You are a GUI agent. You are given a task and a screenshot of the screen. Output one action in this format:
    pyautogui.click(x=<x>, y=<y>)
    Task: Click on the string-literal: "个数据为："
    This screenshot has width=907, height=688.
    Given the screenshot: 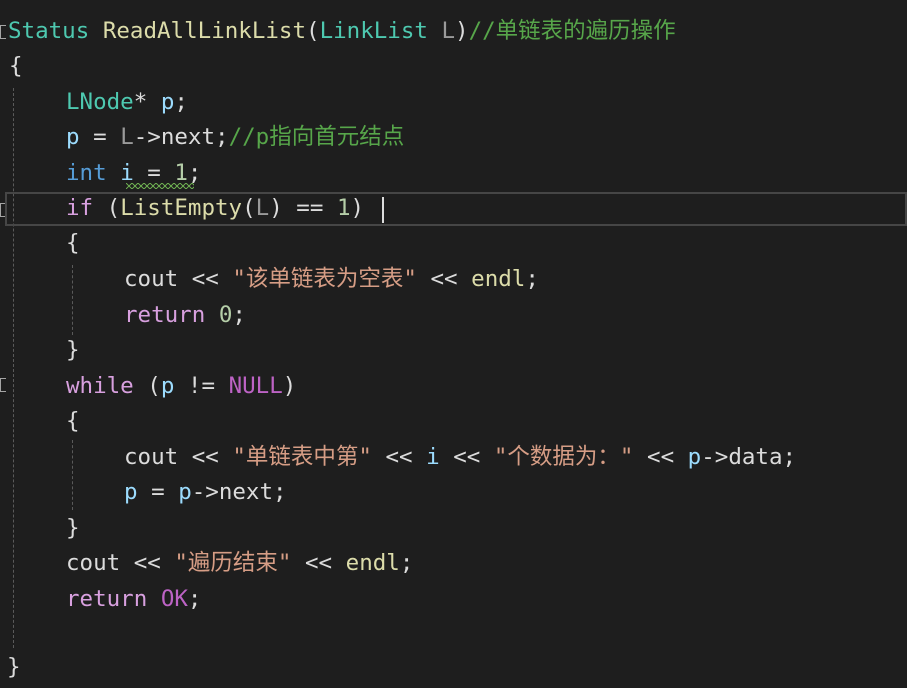 What is the action you would take?
    pyautogui.click(x=563, y=457)
    